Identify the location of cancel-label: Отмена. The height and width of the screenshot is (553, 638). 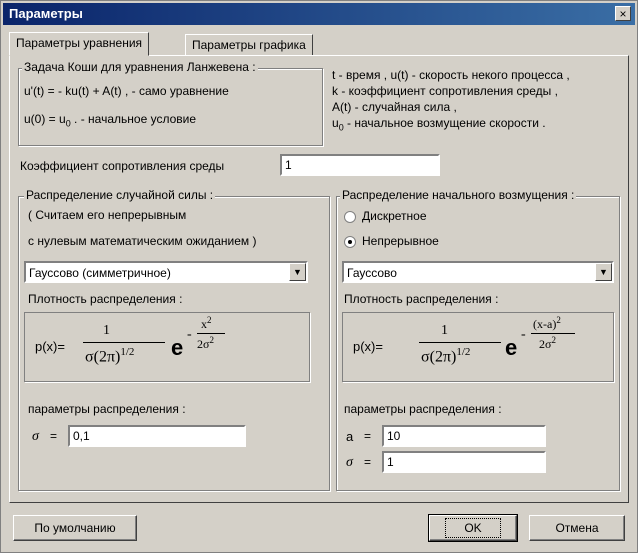
(577, 528).